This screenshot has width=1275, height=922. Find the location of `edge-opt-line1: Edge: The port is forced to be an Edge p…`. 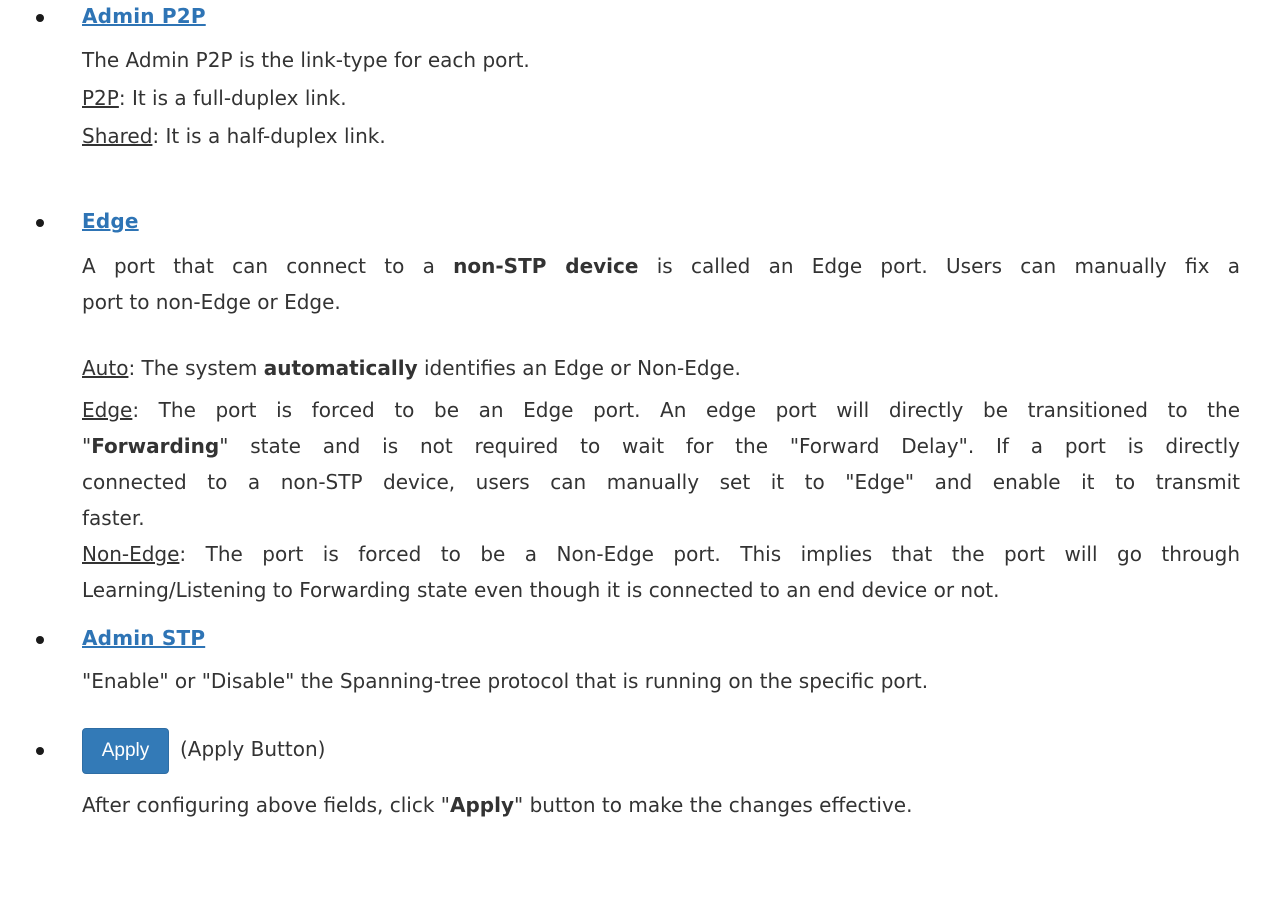

edge-opt-line1: Edge: The port is forced to be an Edge p… is located at coordinates (661, 410).